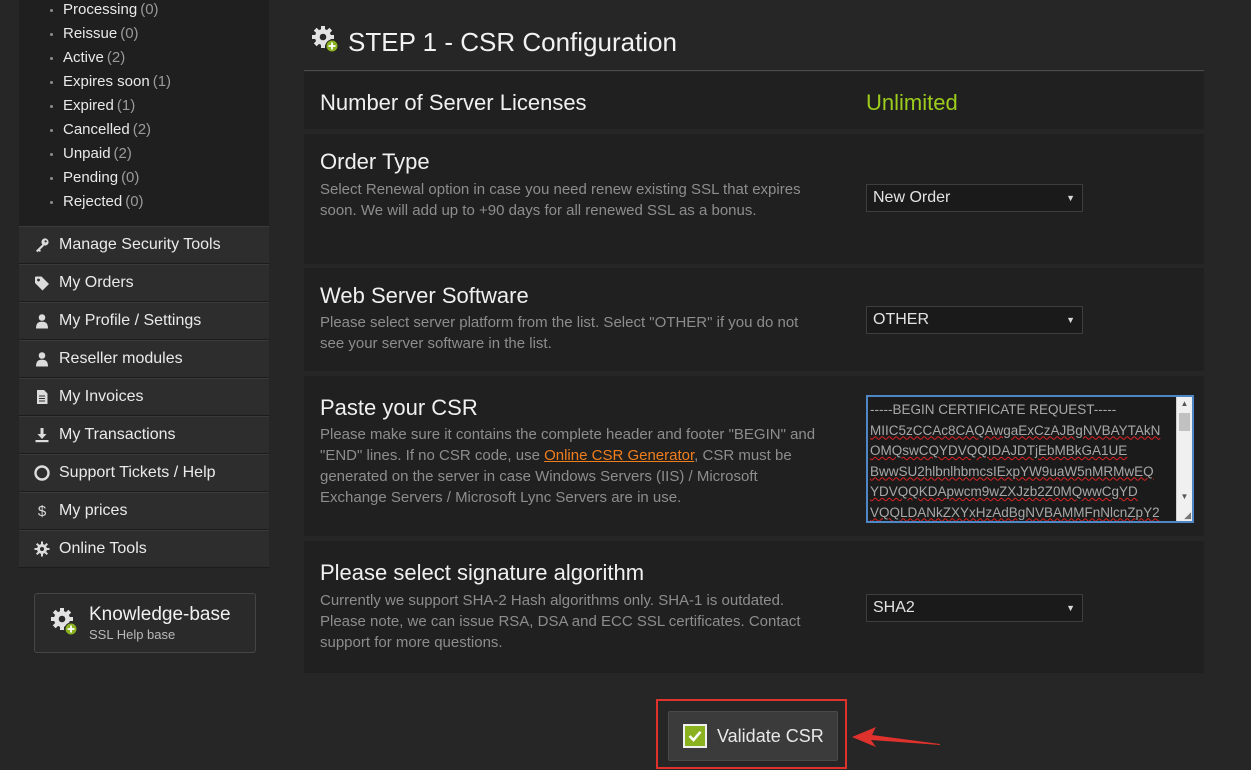  I want to click on status-item-reissue: Reissue (0), so click(144, 36).